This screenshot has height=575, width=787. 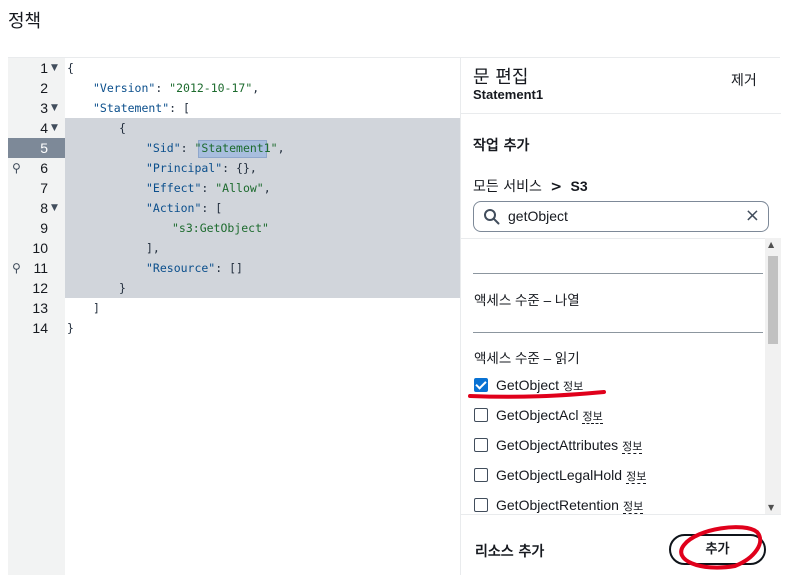 What do you see at coordinates (141, 108) in the screenshot?
I see `code-line-3: "Statement": [` at bounding box center [141, 108].